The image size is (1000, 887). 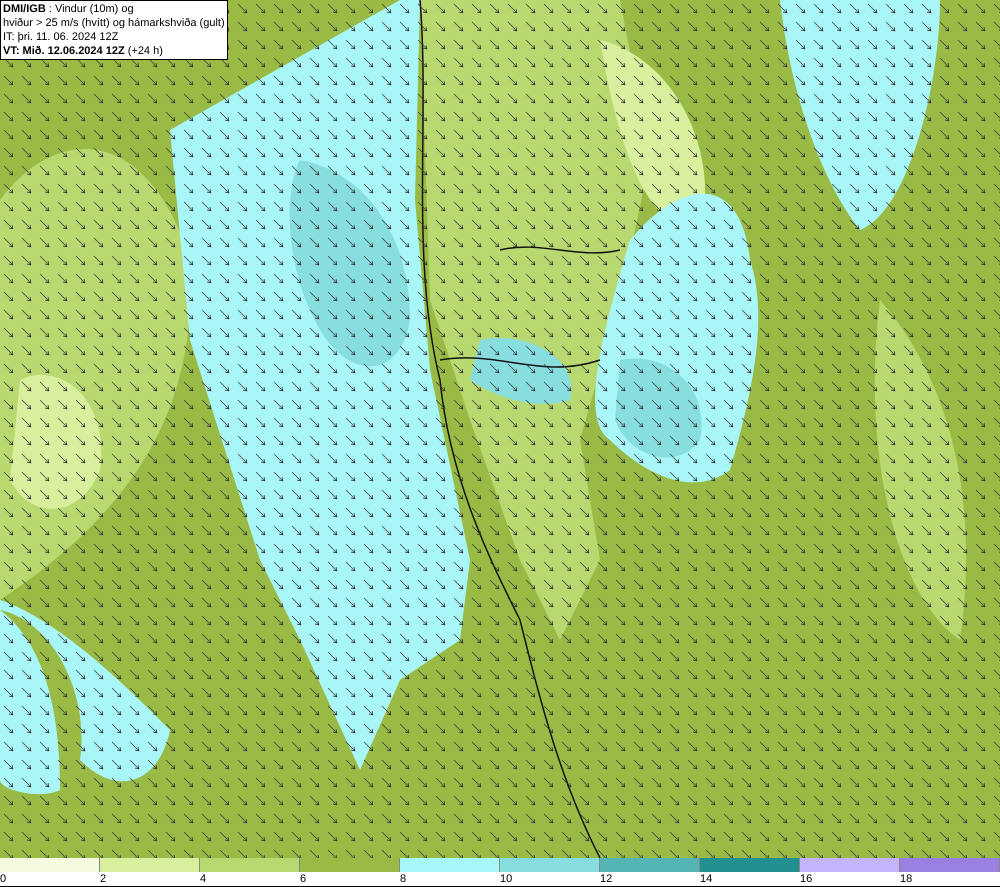 I want to click on legend-label: 2, so click(x=103, y=879).